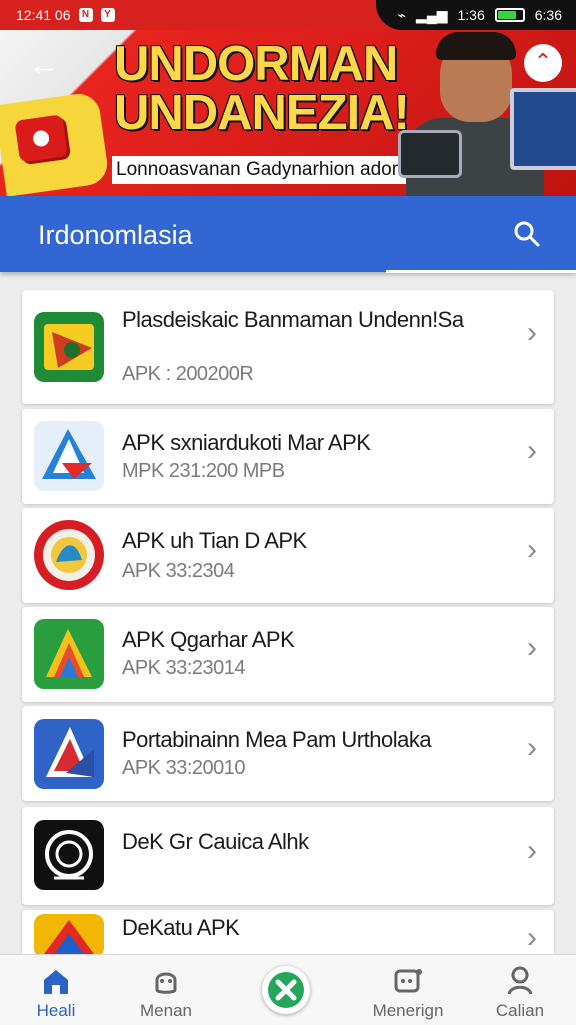 Image resolution: width=576 pixels, height=1025 pixels. I want to click on bottom-navigation: Heali Menan Menerign Calian, so click(288, 989).